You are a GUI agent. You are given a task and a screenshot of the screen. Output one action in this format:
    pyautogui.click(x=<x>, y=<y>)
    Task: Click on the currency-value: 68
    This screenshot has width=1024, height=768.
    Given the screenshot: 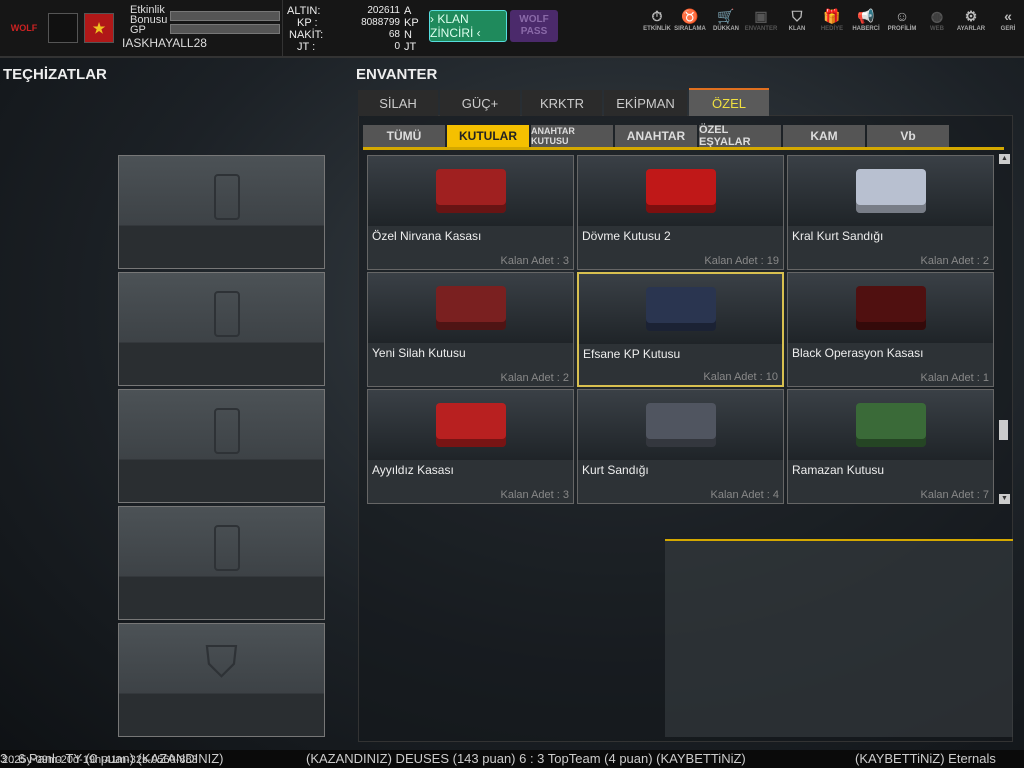 What is the action you would take?
    pyautogui.click(x=394, y=34)
    